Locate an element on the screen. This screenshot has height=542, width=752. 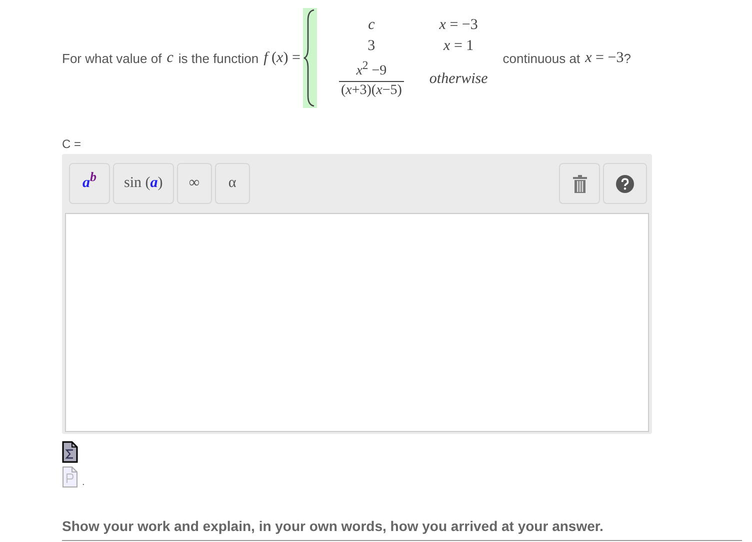
case-value: c is located at coordinates (371, 25).